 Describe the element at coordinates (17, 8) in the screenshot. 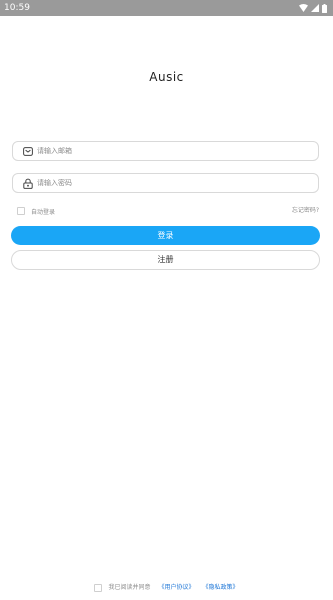

I see `status-time: 10:59` at that location.